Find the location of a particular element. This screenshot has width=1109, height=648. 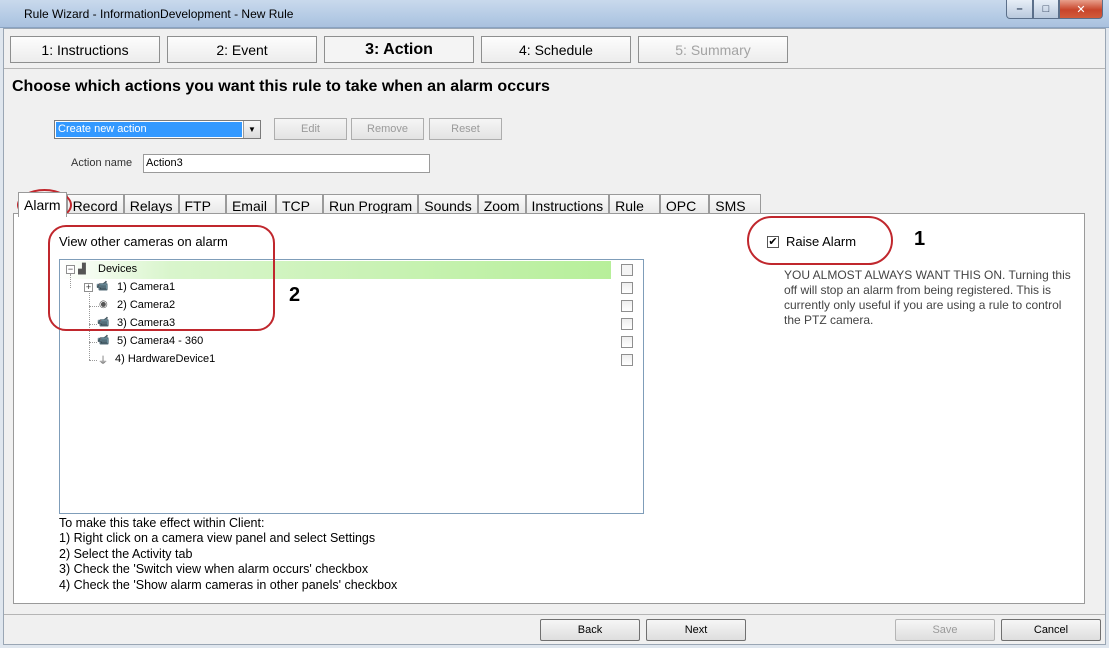

expand-icon: + is located at coordinates (88, 287).